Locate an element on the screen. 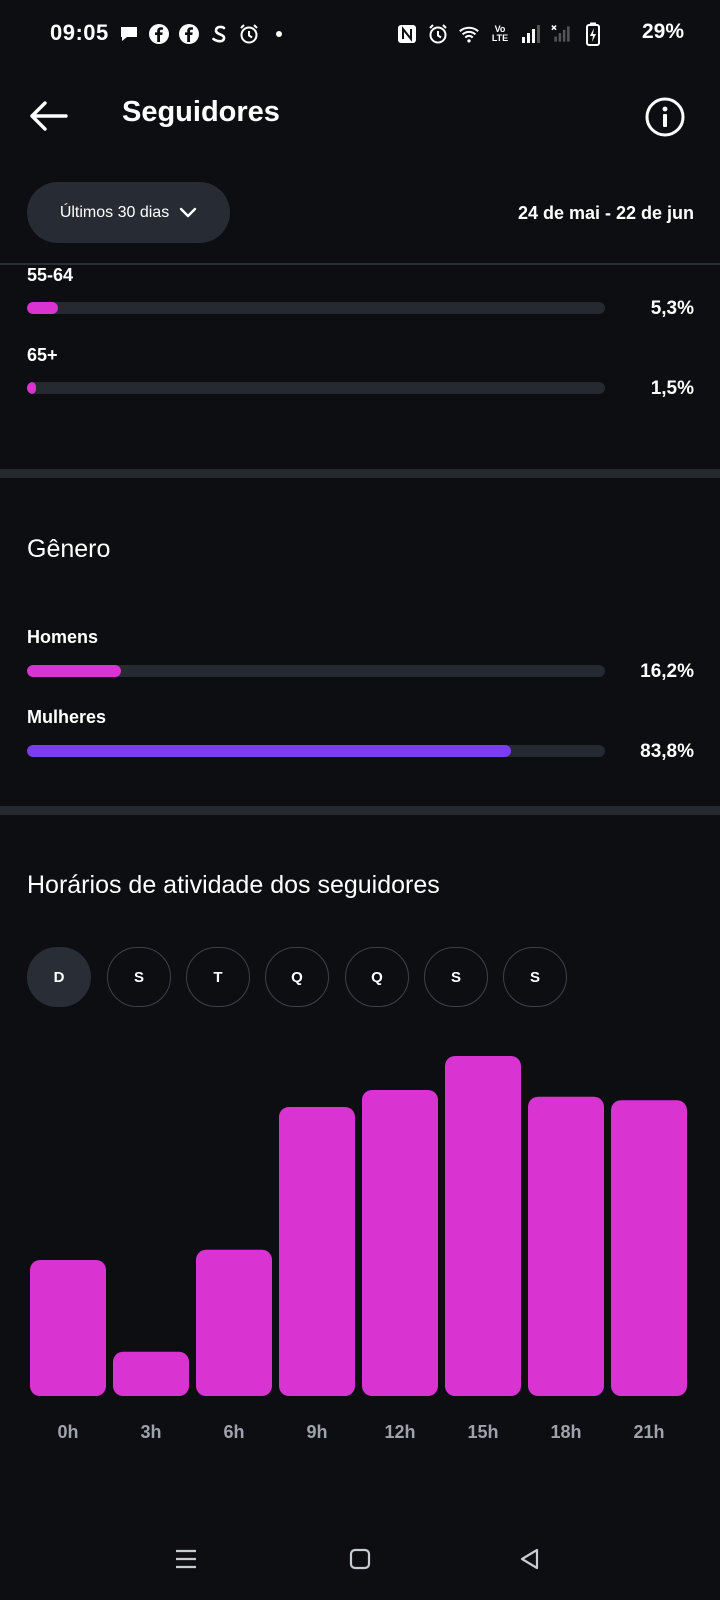  divider is located at coordinates (360, 264).